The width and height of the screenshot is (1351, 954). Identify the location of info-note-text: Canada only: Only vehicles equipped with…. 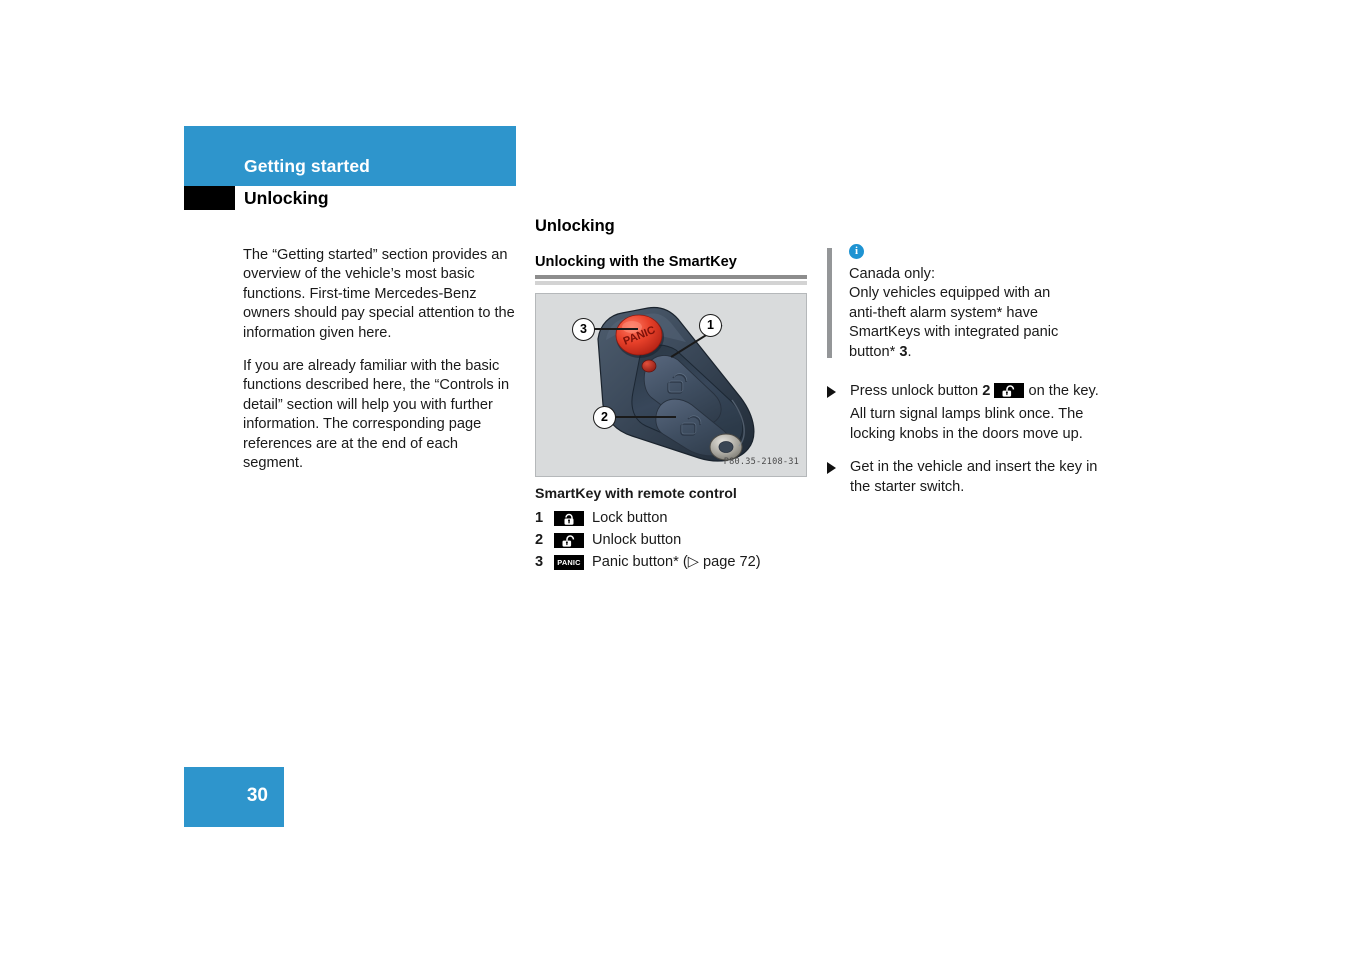
(974, 313).